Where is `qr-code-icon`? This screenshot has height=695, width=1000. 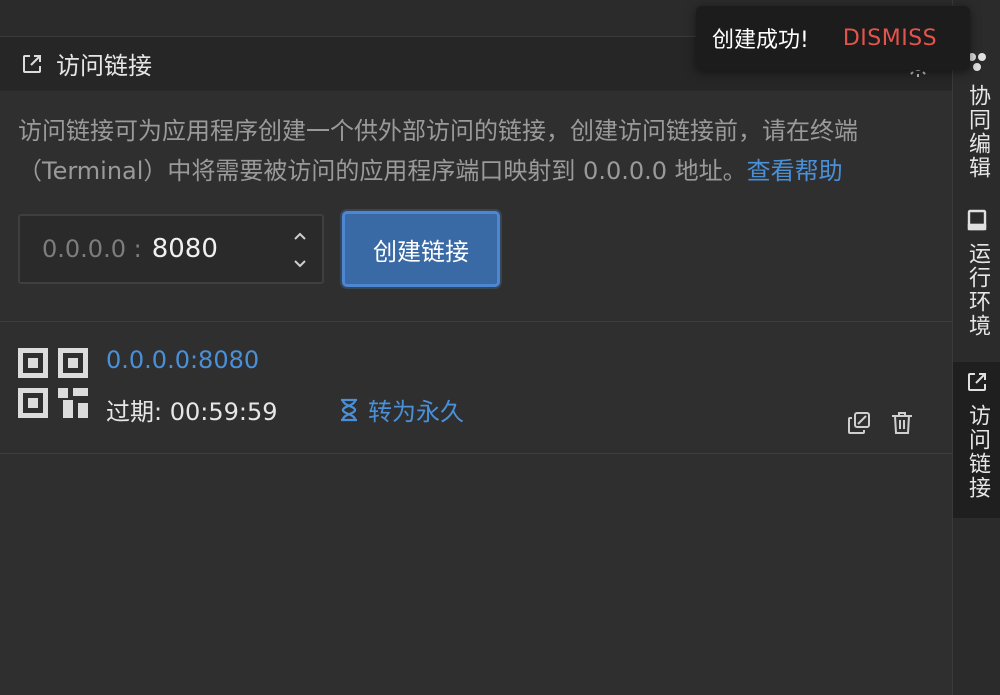
qr-code-icon is located at coordinates (53, 383).